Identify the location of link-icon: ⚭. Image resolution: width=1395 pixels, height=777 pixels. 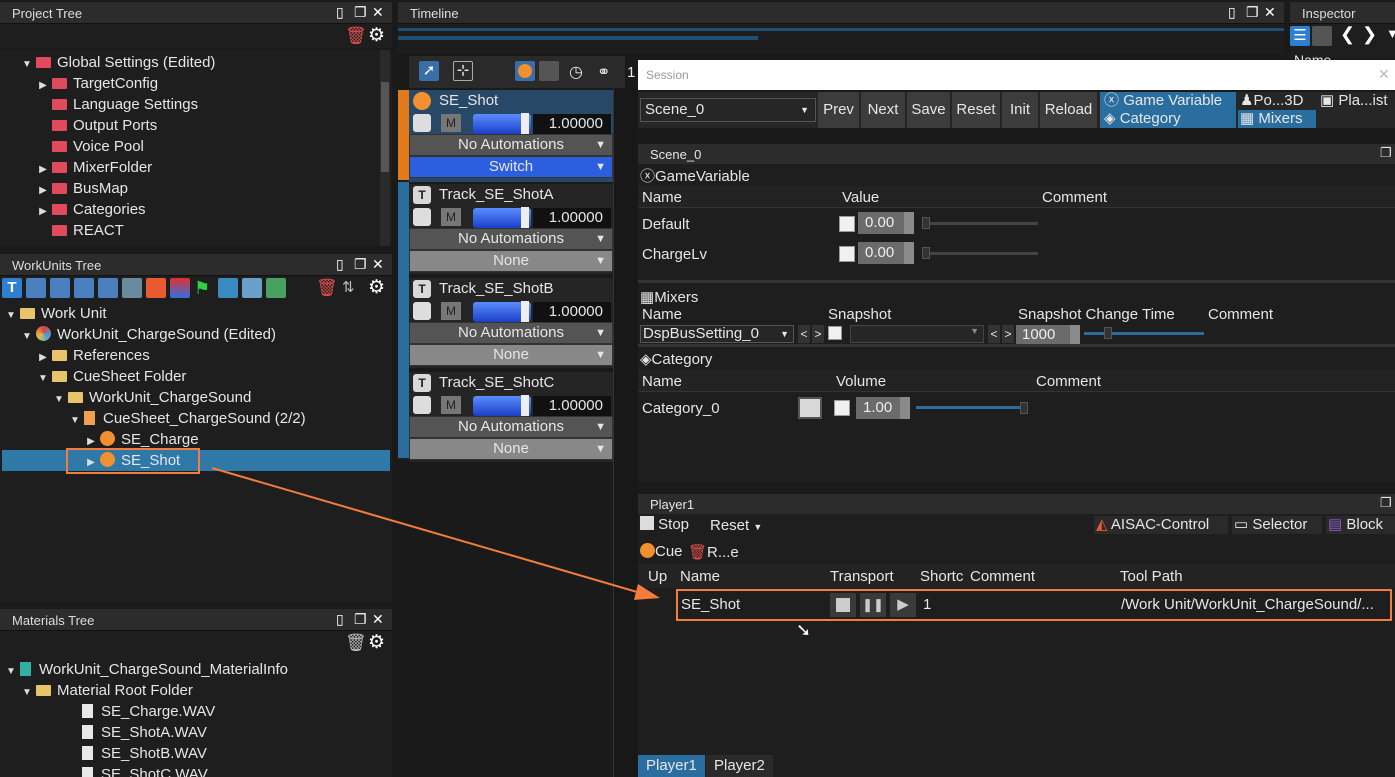
(603, 72).